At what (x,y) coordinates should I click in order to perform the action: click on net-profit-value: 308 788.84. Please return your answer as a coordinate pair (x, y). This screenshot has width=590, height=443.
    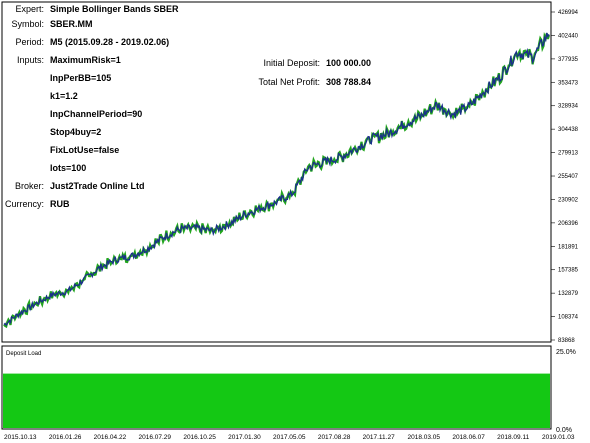
    Looking at the image, I should click on (349, 82).